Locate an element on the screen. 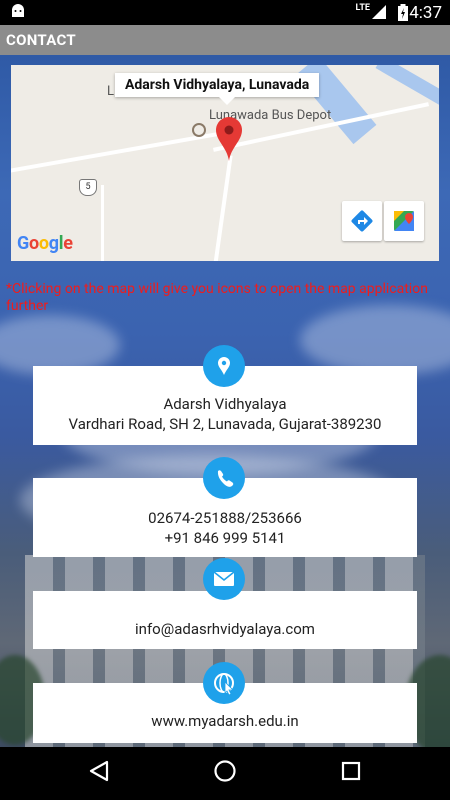 This screenshot has height=800, width=450. map-info-window: Adarsh Vidhyalaya, Lunavada is located at coordinates (217, 89).